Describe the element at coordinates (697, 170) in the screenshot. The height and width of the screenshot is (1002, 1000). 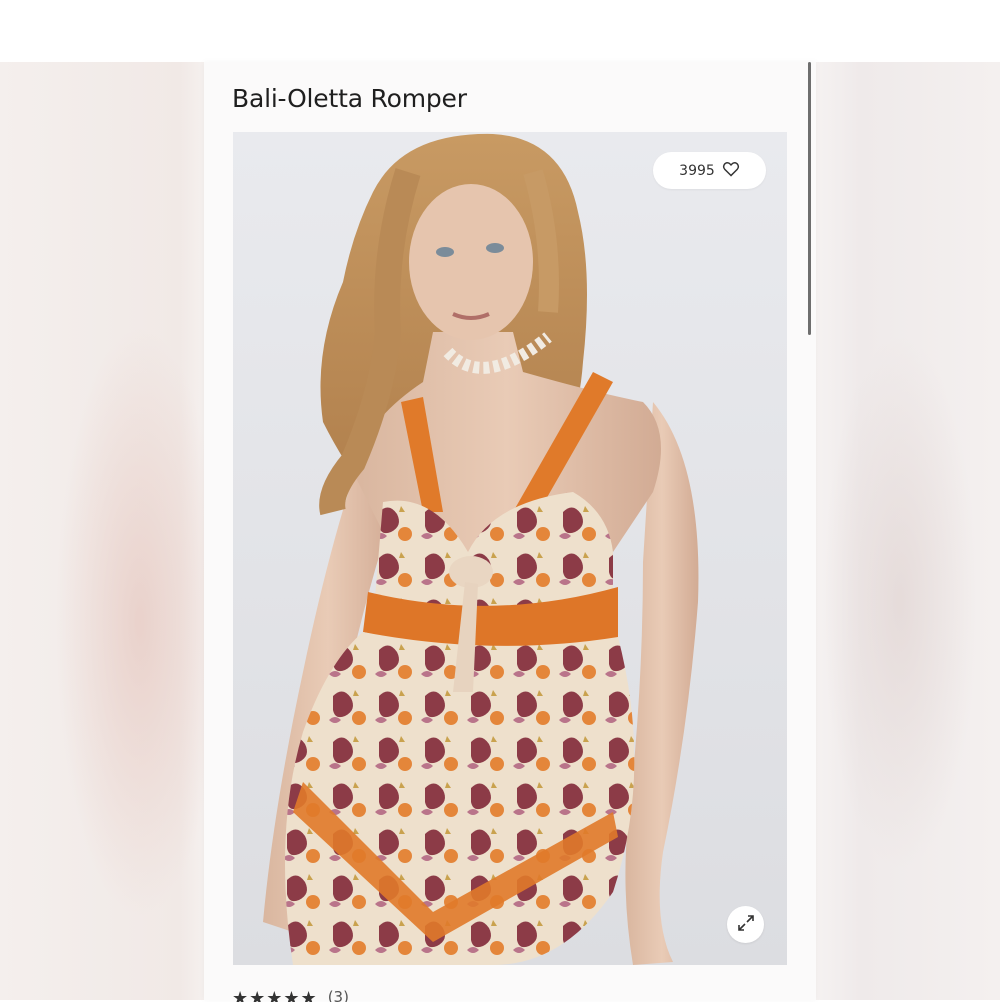
I see `like-count: 3995` at that location.